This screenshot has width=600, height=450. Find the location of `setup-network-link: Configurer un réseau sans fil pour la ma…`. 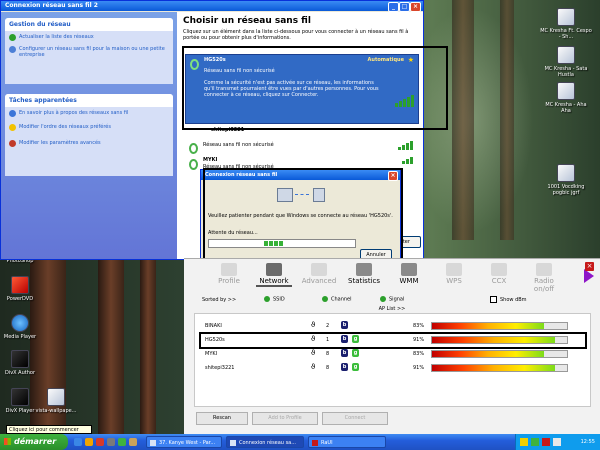

setup-network-link: Configurer un réseau sans fil pour la ma… is located at coordinates (89, 52).